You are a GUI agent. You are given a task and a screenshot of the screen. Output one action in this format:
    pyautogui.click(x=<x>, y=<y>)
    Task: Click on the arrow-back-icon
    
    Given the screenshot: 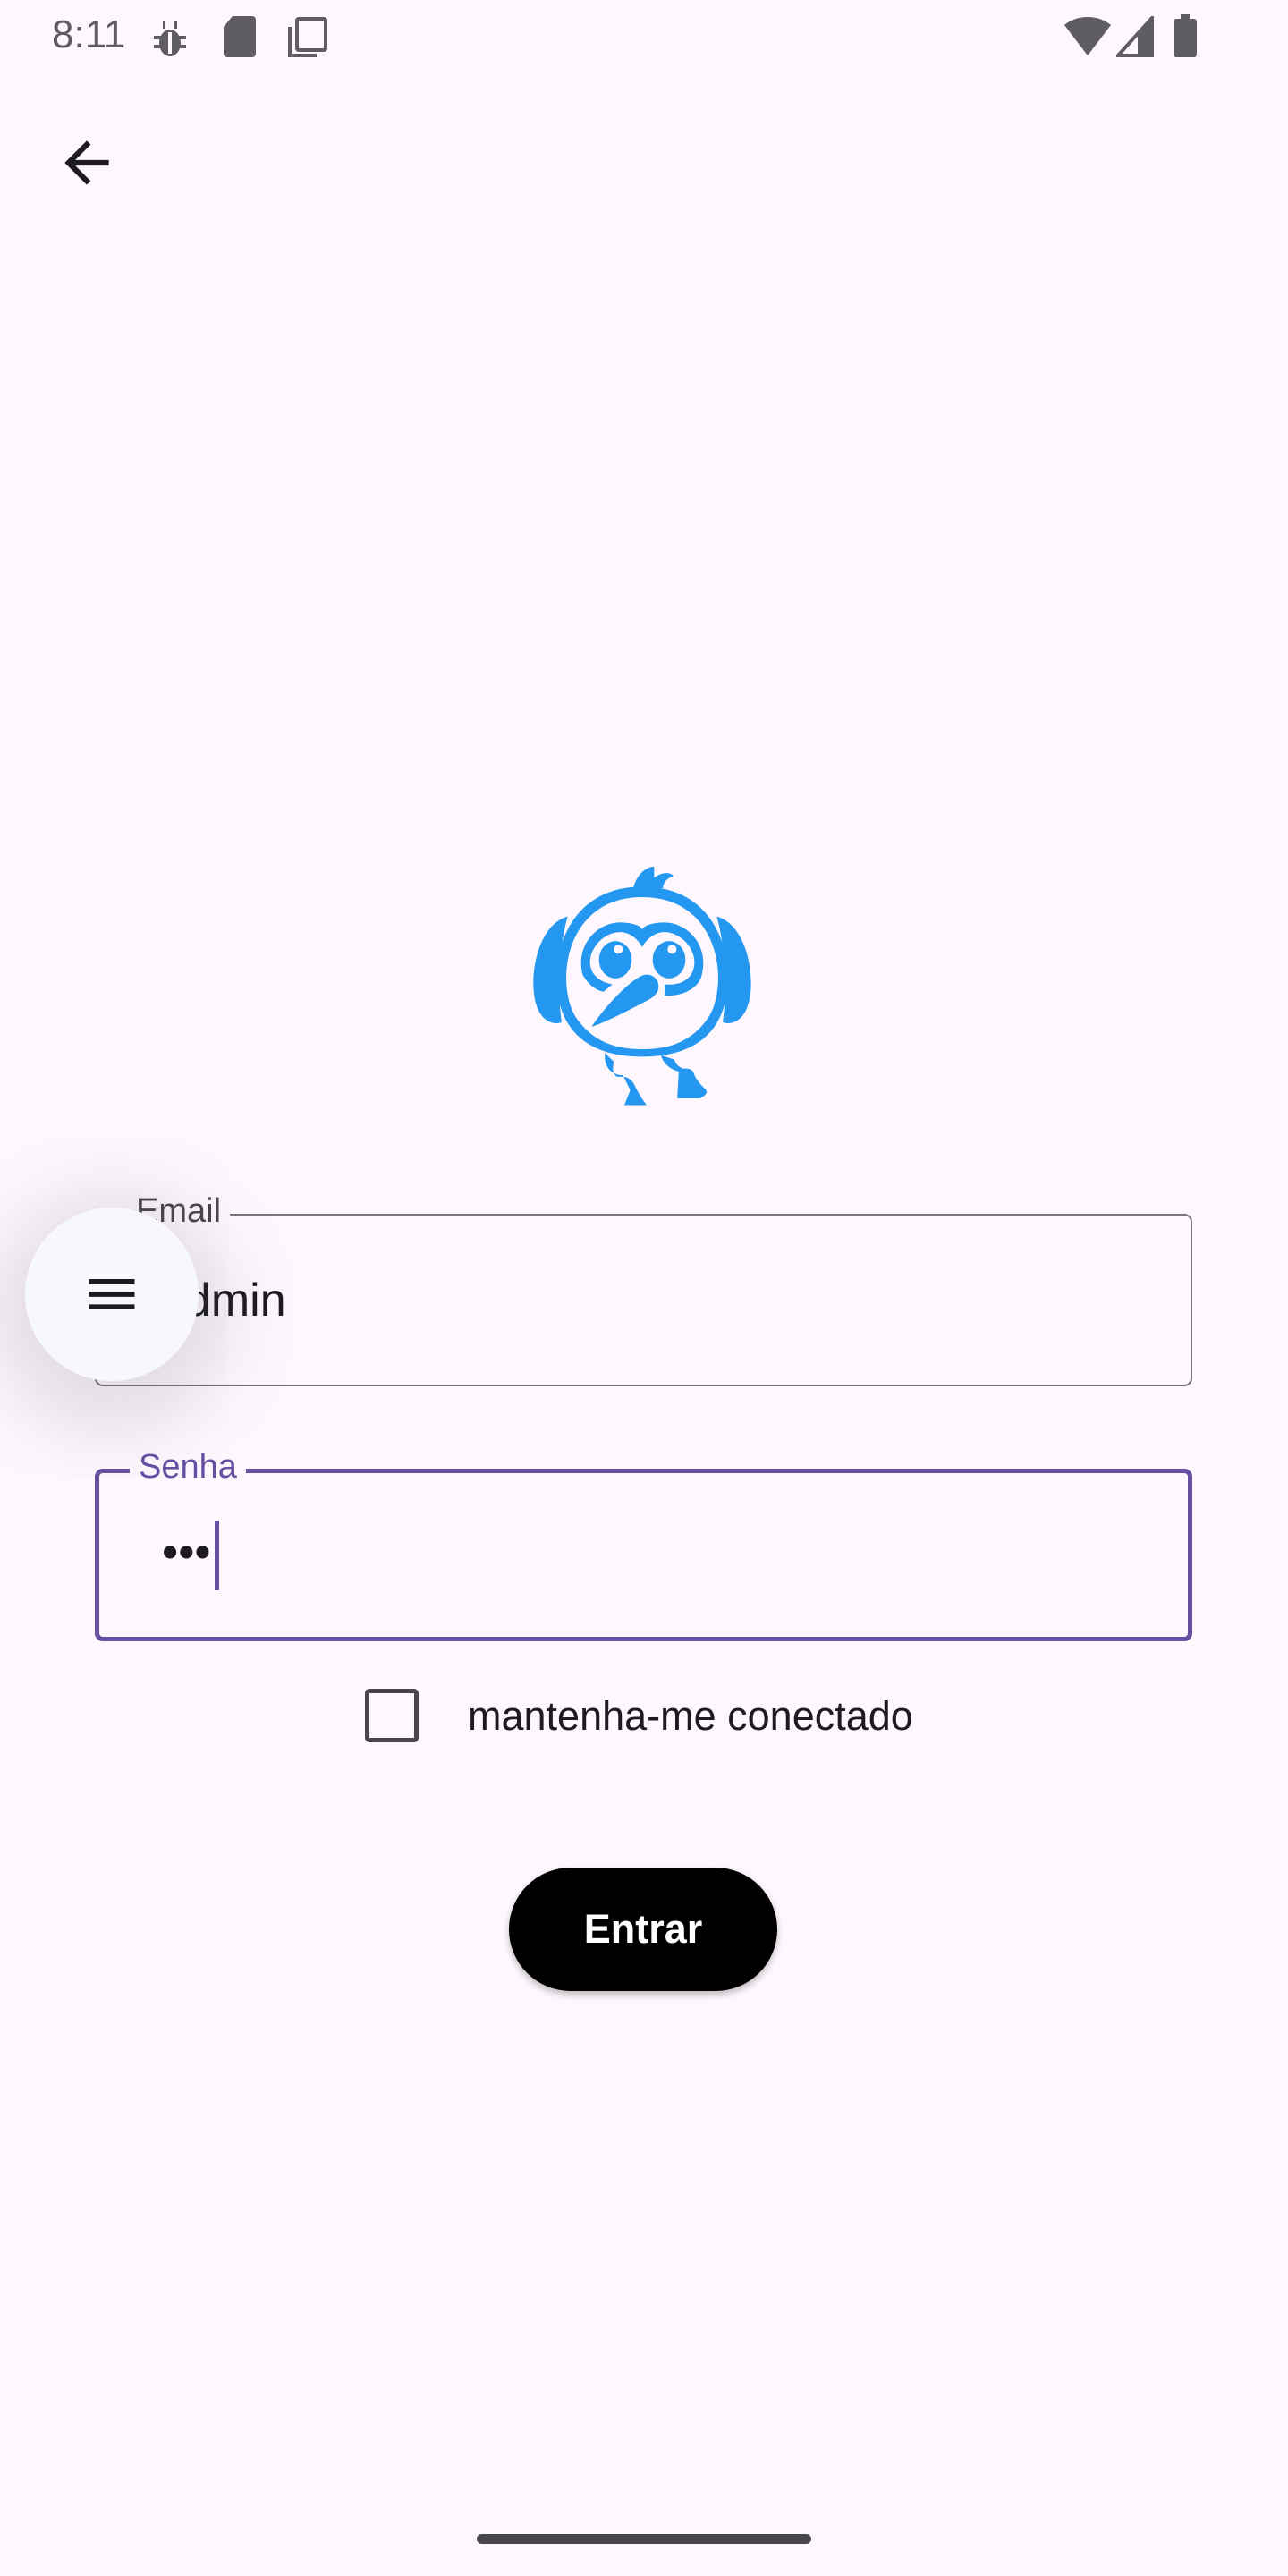 What is the action you would take?
    pyautogui.click(x=87, y=163)
    